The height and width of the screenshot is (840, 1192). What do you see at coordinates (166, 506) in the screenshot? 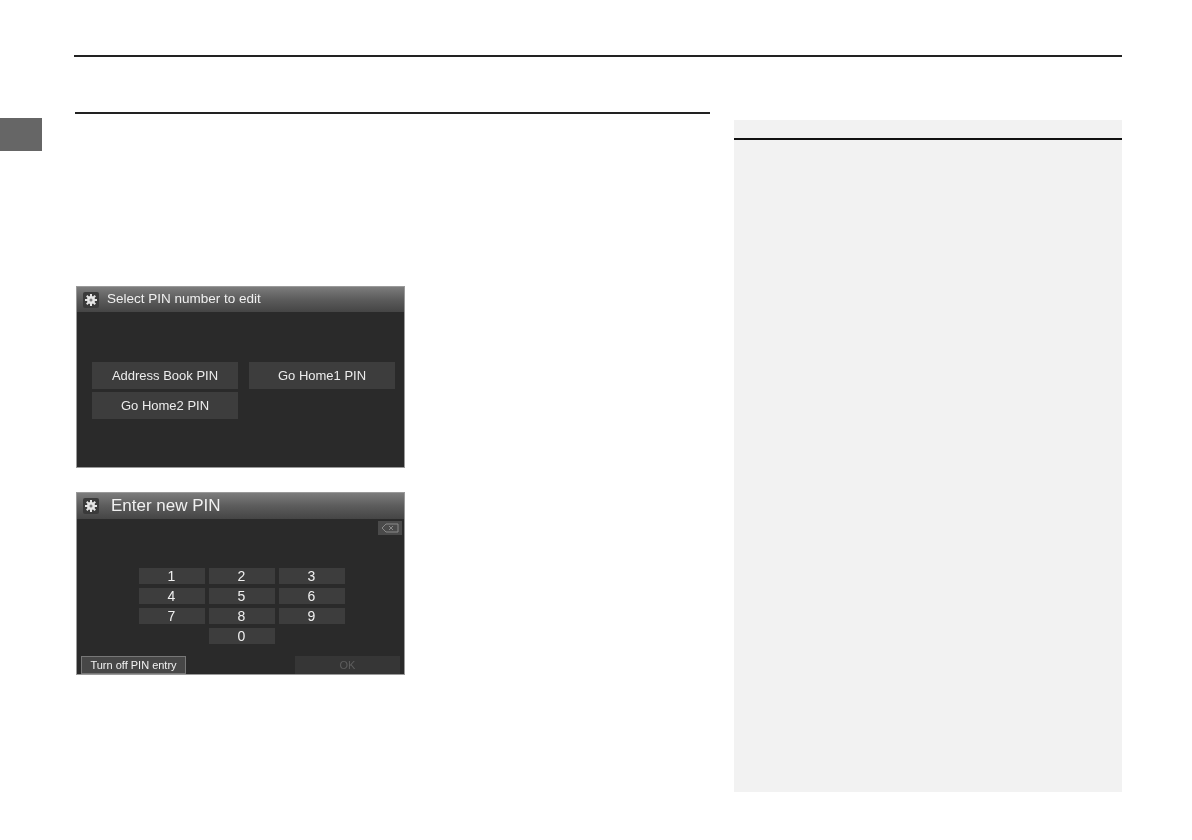
I see `screen-title: Enter new PIN` at bounding box center [166, 506].